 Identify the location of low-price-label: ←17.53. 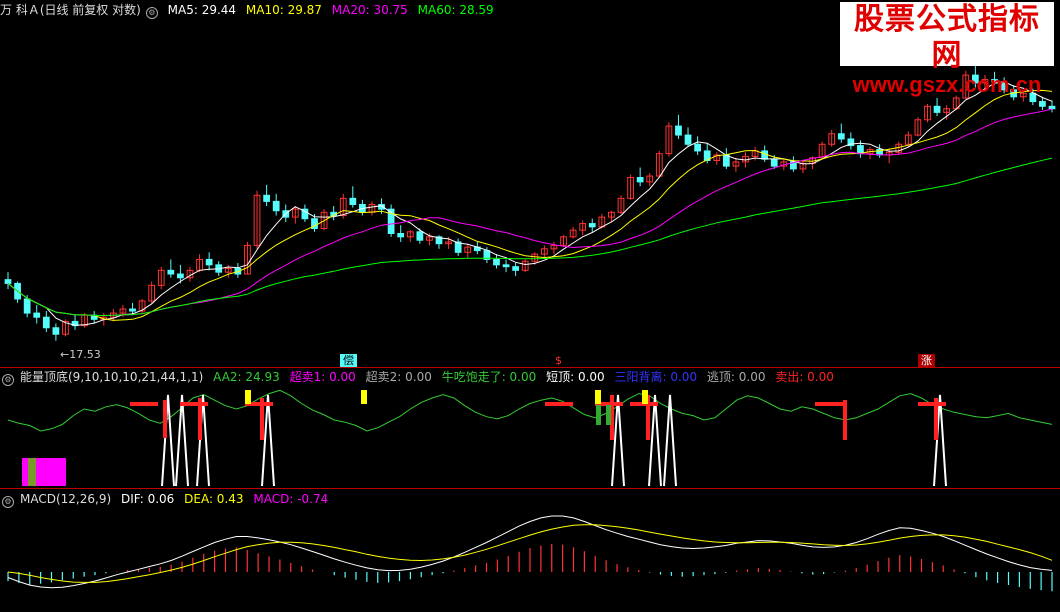
(80, 354).